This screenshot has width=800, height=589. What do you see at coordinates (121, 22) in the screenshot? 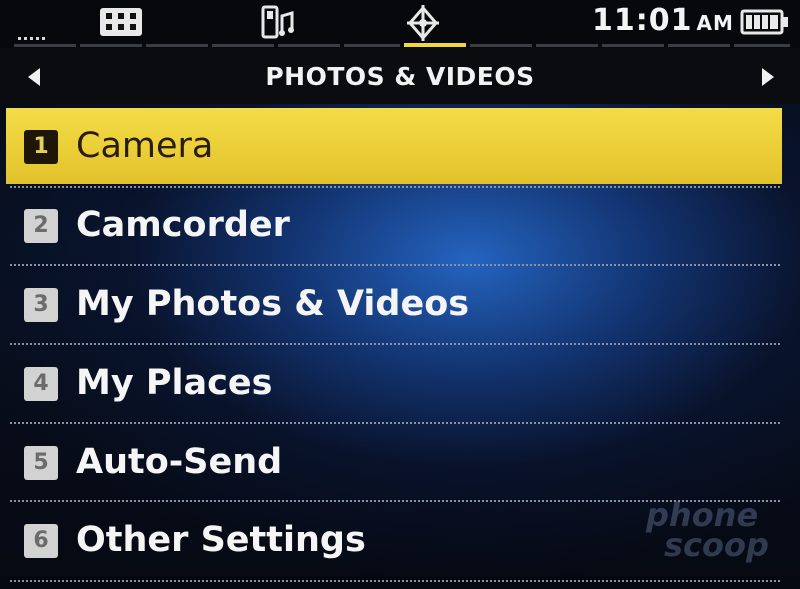
I see `network-icon` at bounding box center [121, 22].